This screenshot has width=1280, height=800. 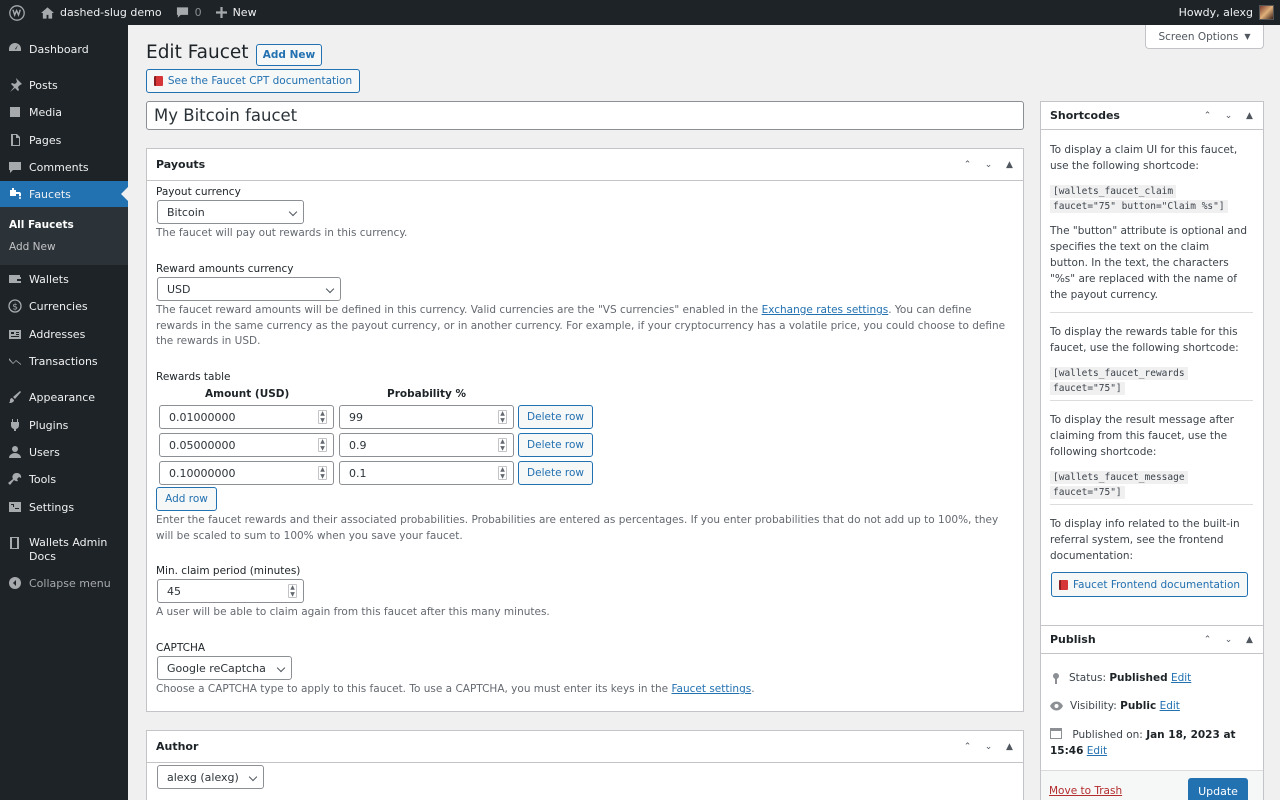 What do you see at coordinates (753, 689) in the screenshot?
I see `captcha-desc-end: .` at bounding box center [753, 689].